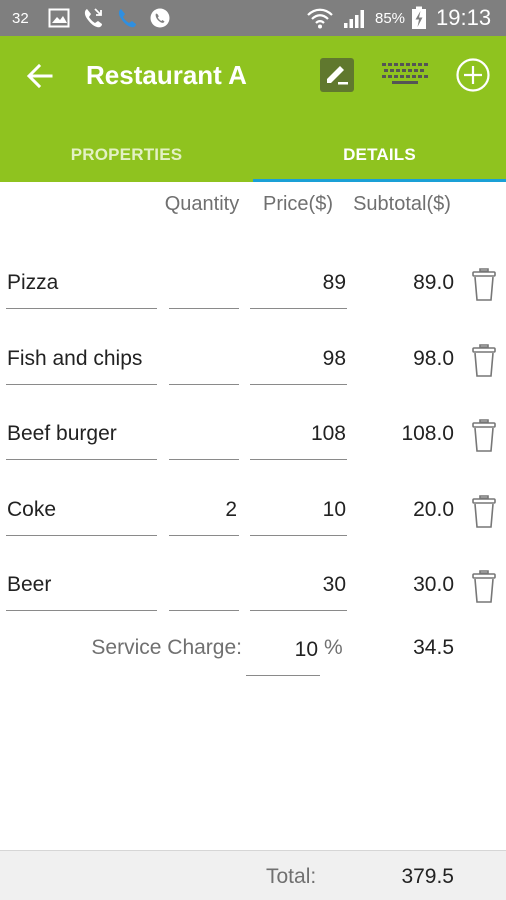  Describe the element at coordinates (337, 75) in the screenshot. I see `edit-icon` at that location.